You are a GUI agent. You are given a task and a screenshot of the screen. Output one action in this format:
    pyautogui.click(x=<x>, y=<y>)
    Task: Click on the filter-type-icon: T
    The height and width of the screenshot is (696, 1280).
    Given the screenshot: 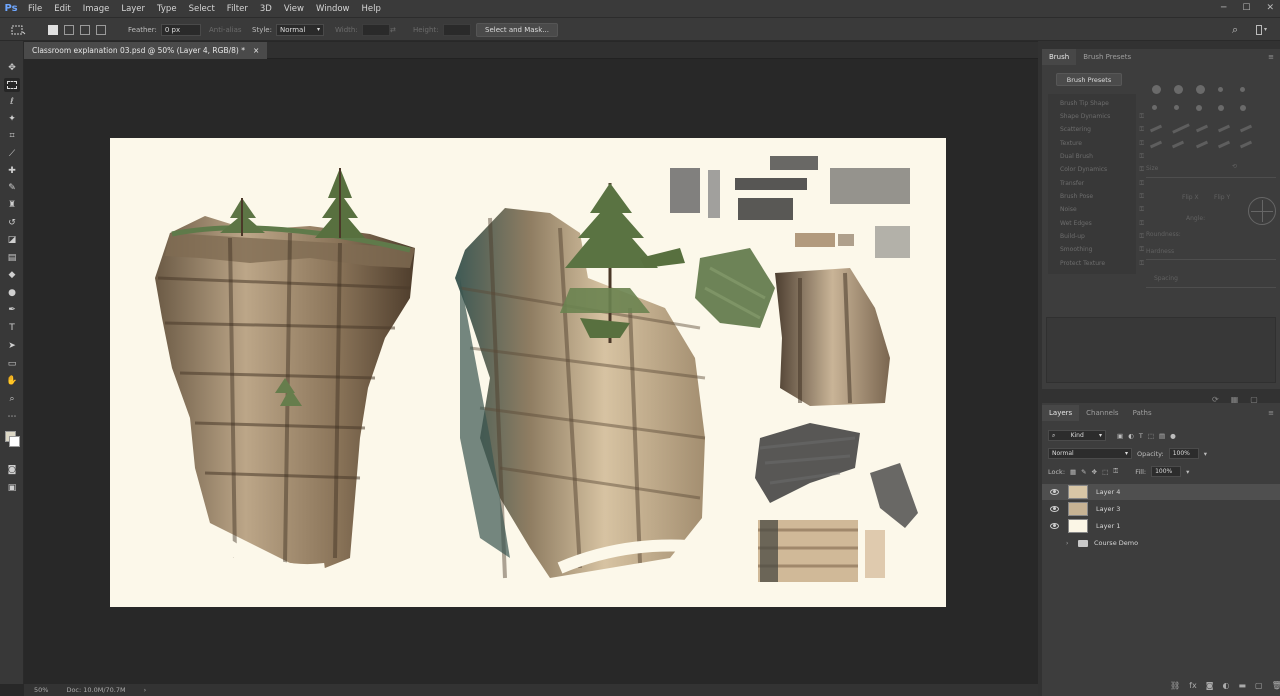 What is the action you would take?
    pyautogui.click(x=1141, y=436)
    